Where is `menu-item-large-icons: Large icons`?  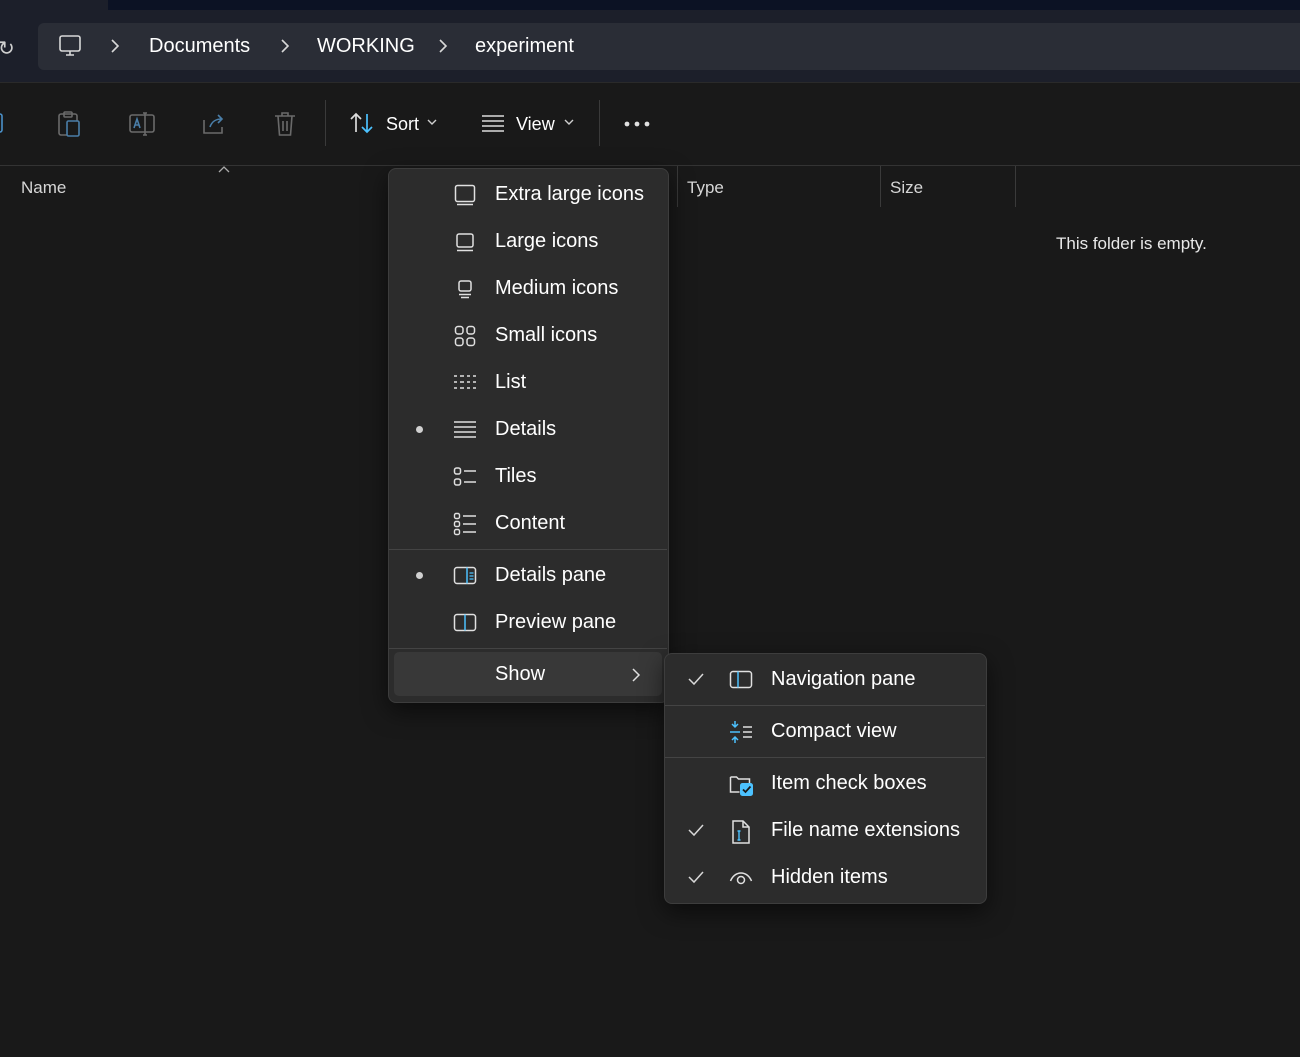 menu-item-large-icons: Large icons is located at coordinates (546, 241).